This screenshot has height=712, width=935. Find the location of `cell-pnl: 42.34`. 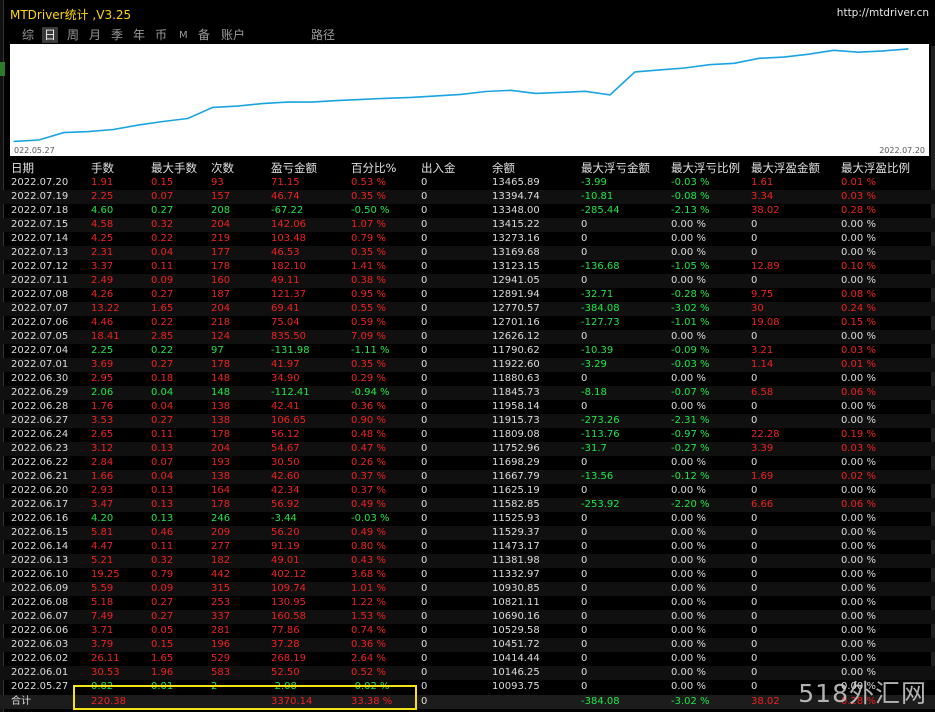

cell-pnl: 42.34 is located at coordinates (285, 490).